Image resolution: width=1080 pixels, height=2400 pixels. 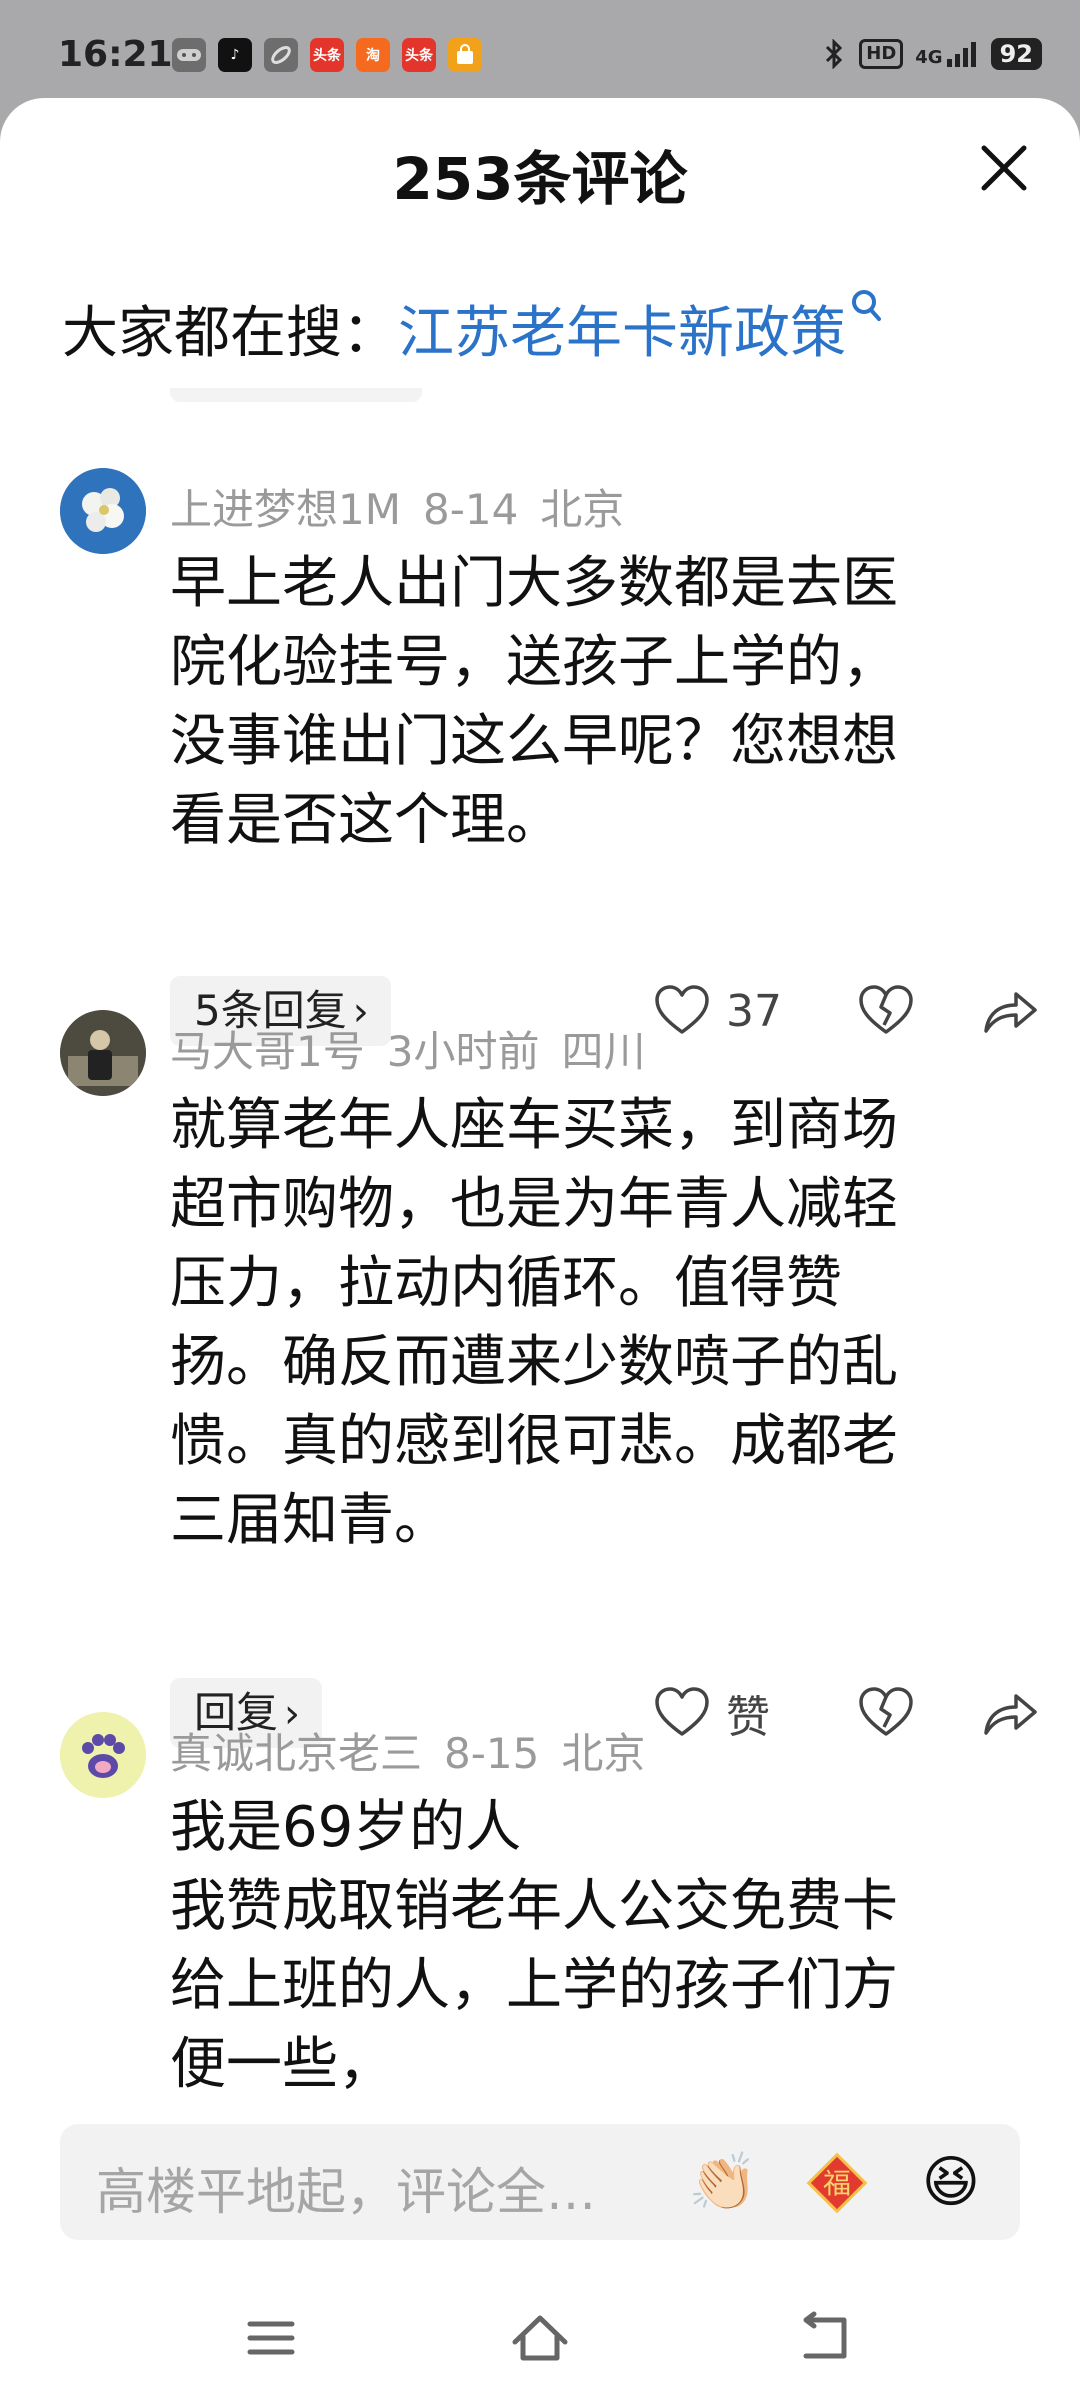 What do you see at coordinates (267, 1051) in the screenshot?
I see `comment-author: 马大哥1号` at bounding box center [267, 1051].